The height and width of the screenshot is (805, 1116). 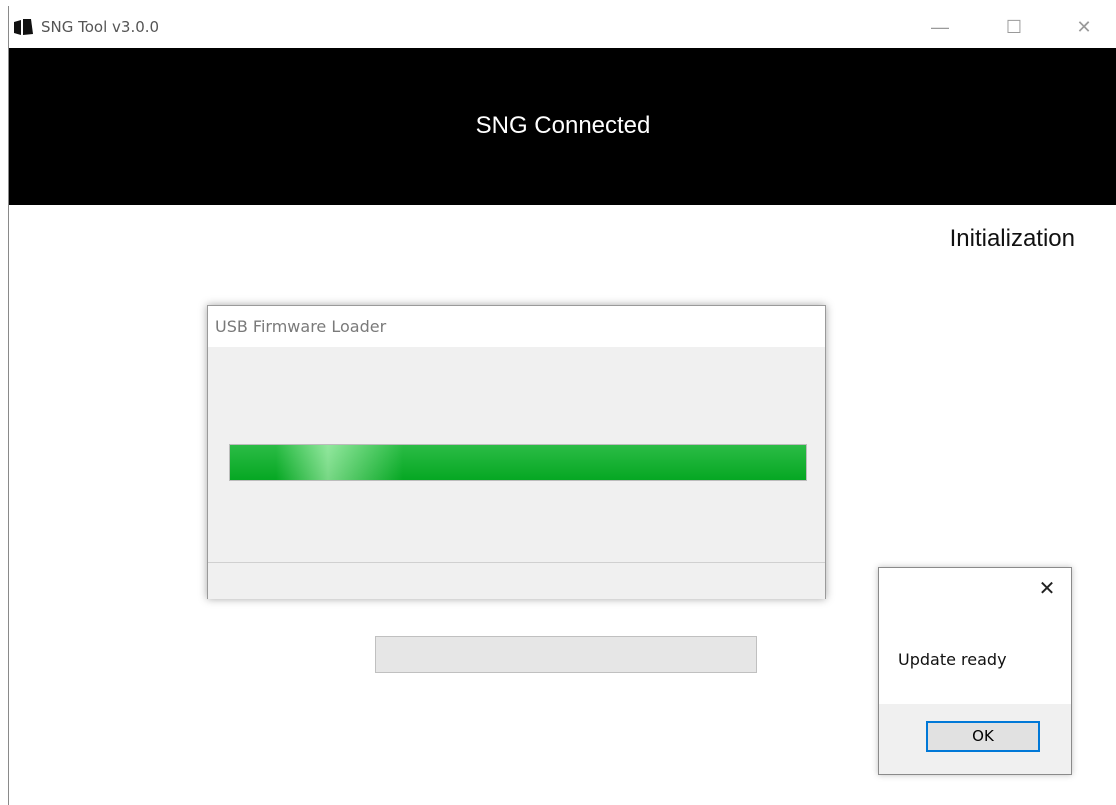 What do you see at coordinates (940, 27) in the screenshot?
I see `minimize-icon: —` at bounding box center [940, 27].